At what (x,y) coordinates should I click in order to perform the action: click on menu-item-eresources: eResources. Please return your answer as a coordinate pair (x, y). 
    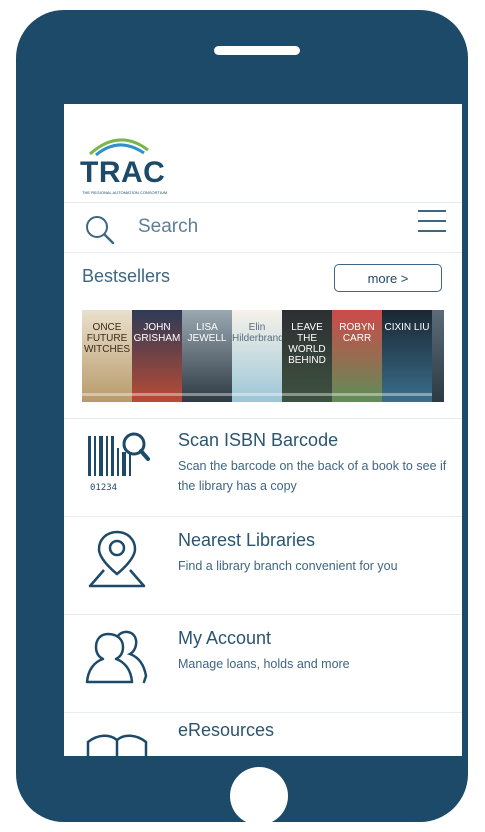
    Looking at the image, I should click on (263, 735).